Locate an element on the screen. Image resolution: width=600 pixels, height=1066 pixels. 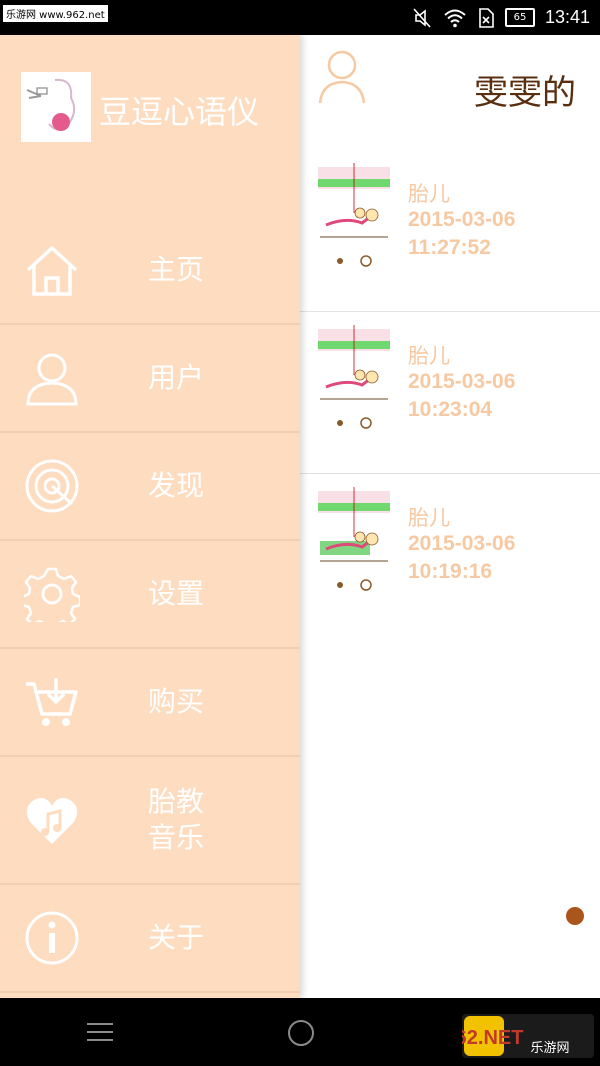
mute-icon is located at coordinates (422, 17).